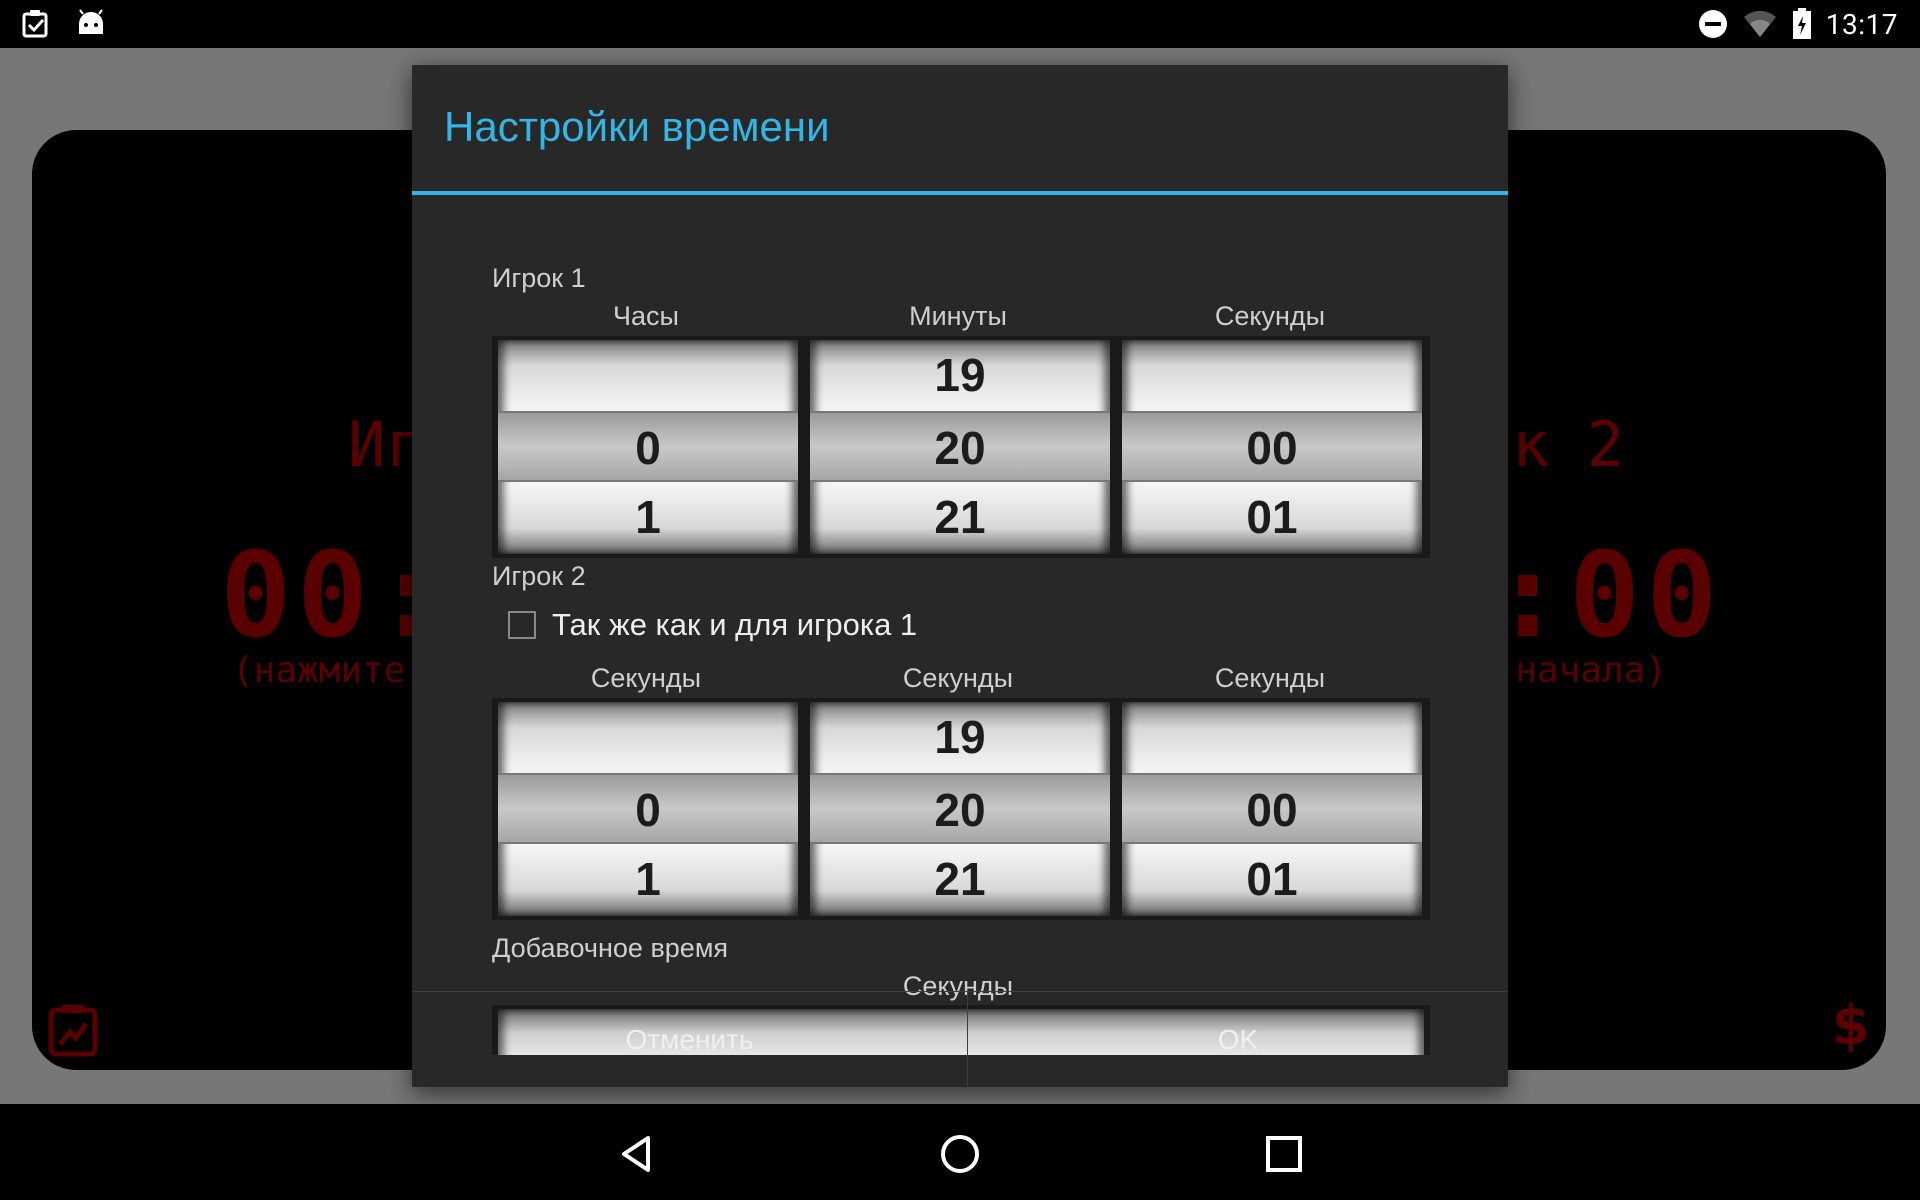 This screenshot has height=1200, width=1920. Describe the element at coordinates (35, 24) in the screenshot. I see `clipboard-check-icon` at that location.